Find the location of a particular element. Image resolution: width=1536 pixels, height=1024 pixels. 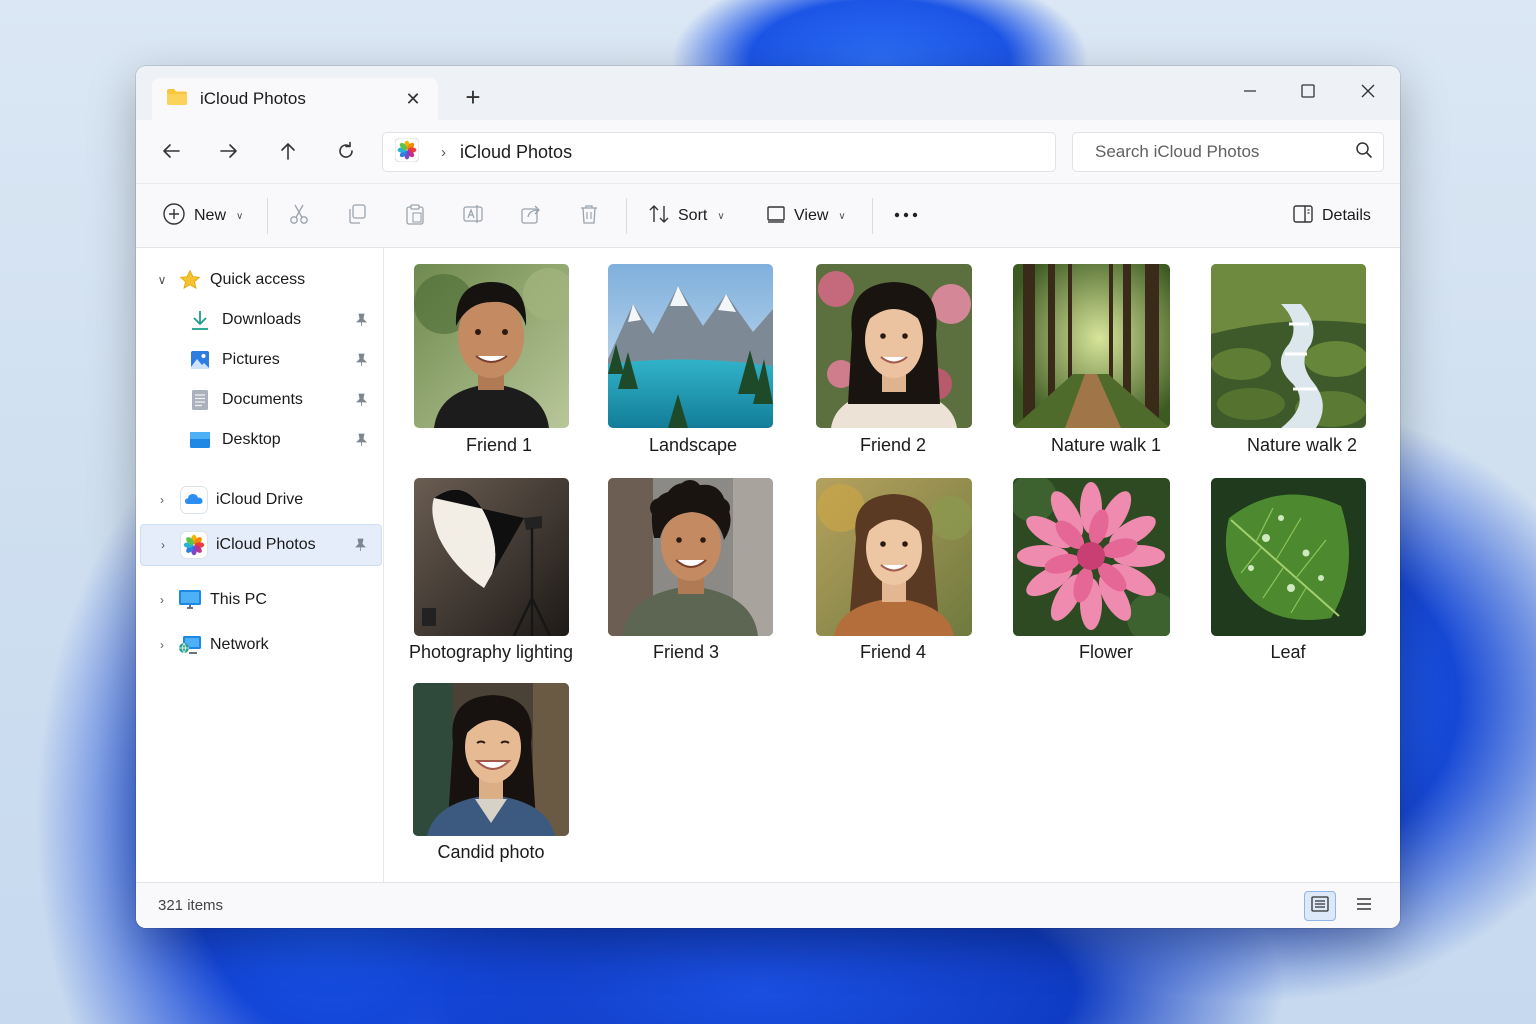

sidebar-item-label: This PC is located at coordinates (238, 599).